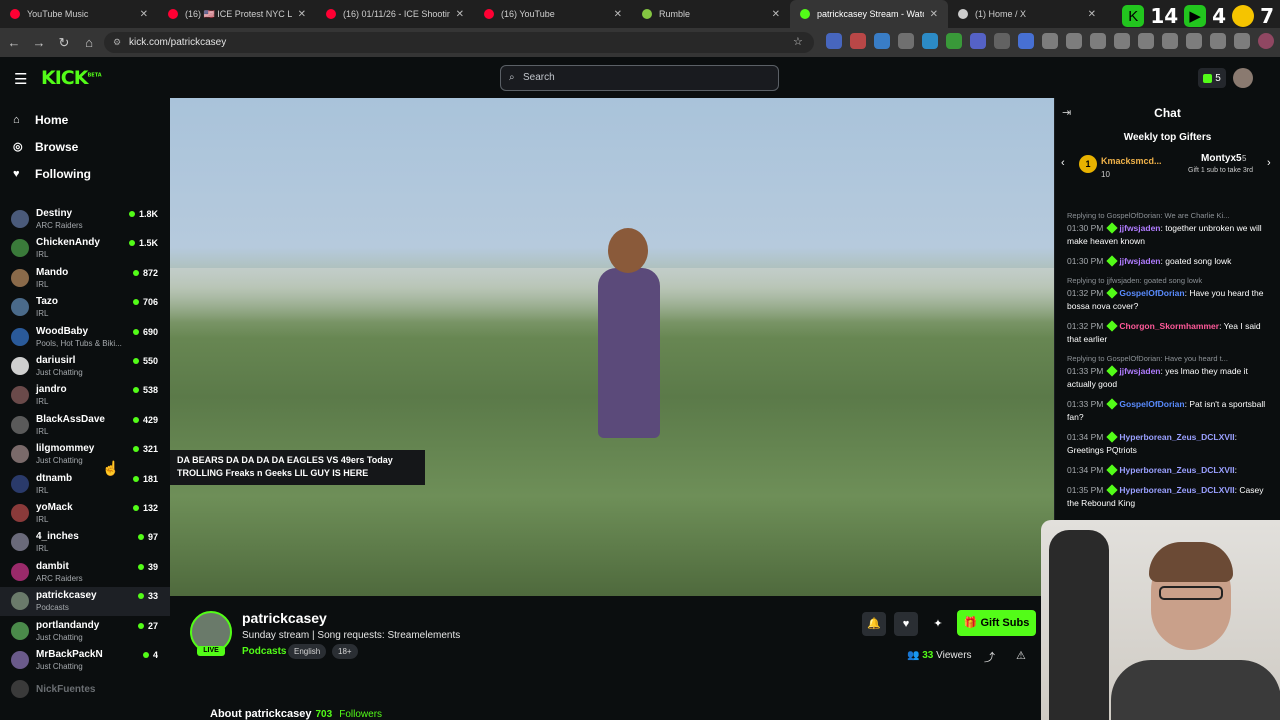 The height and width of the screenshot is (720, 1280). What do you see at coordinates (938, 624) in the screenshot?
I see `sparkle-button: ✦` at bounding box center [938, 624].